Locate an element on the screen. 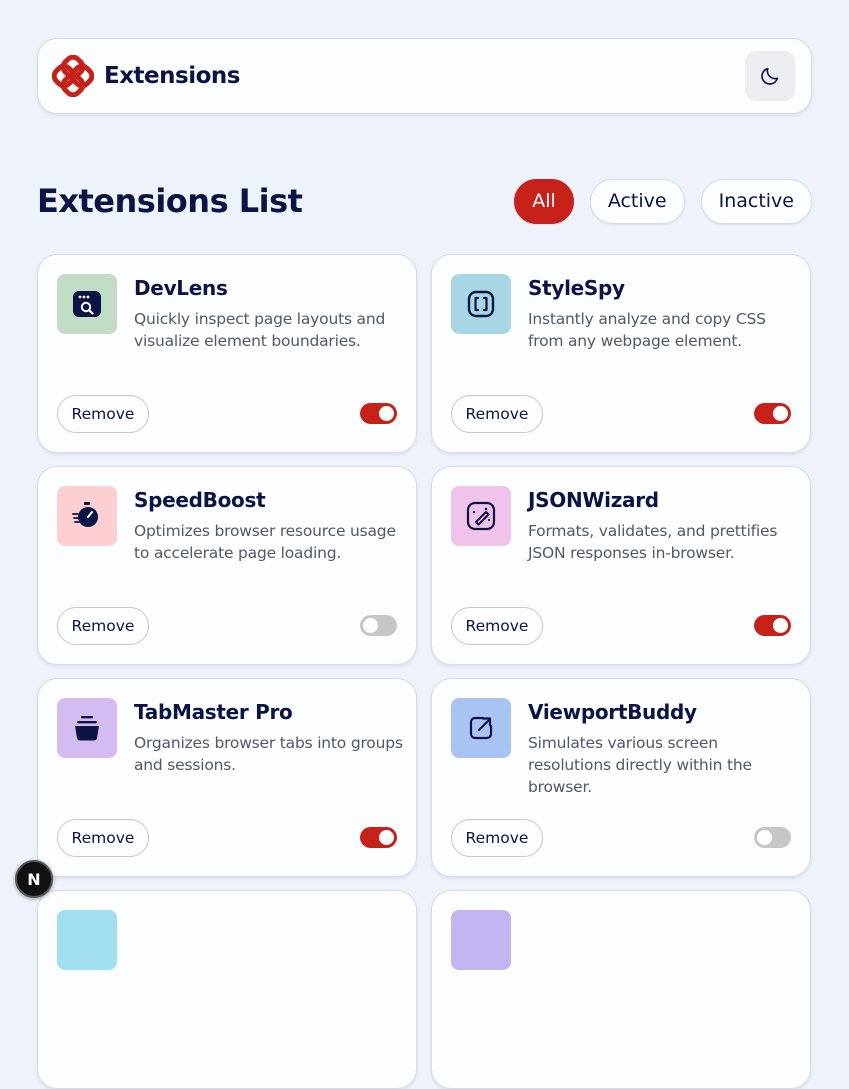 The height and width of the screenshot is (1089, 849). extension-name: StyleSpy is located at coordinates (576, 288).